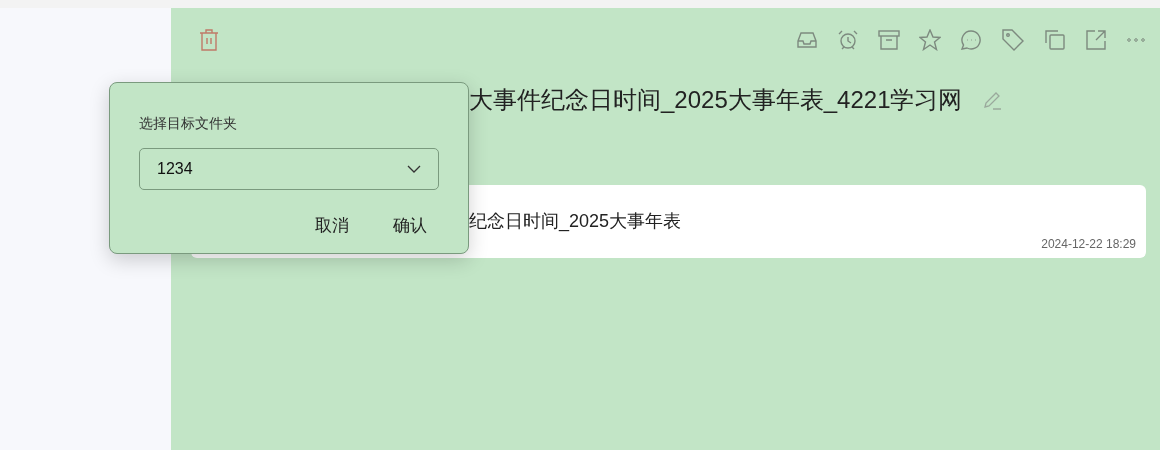 This screenshot has height=450, width=1160. What do you see at coordinates (410, 225) in the screenshot?
I see `confirm-button: 确认` at bounding box center [410, 225].